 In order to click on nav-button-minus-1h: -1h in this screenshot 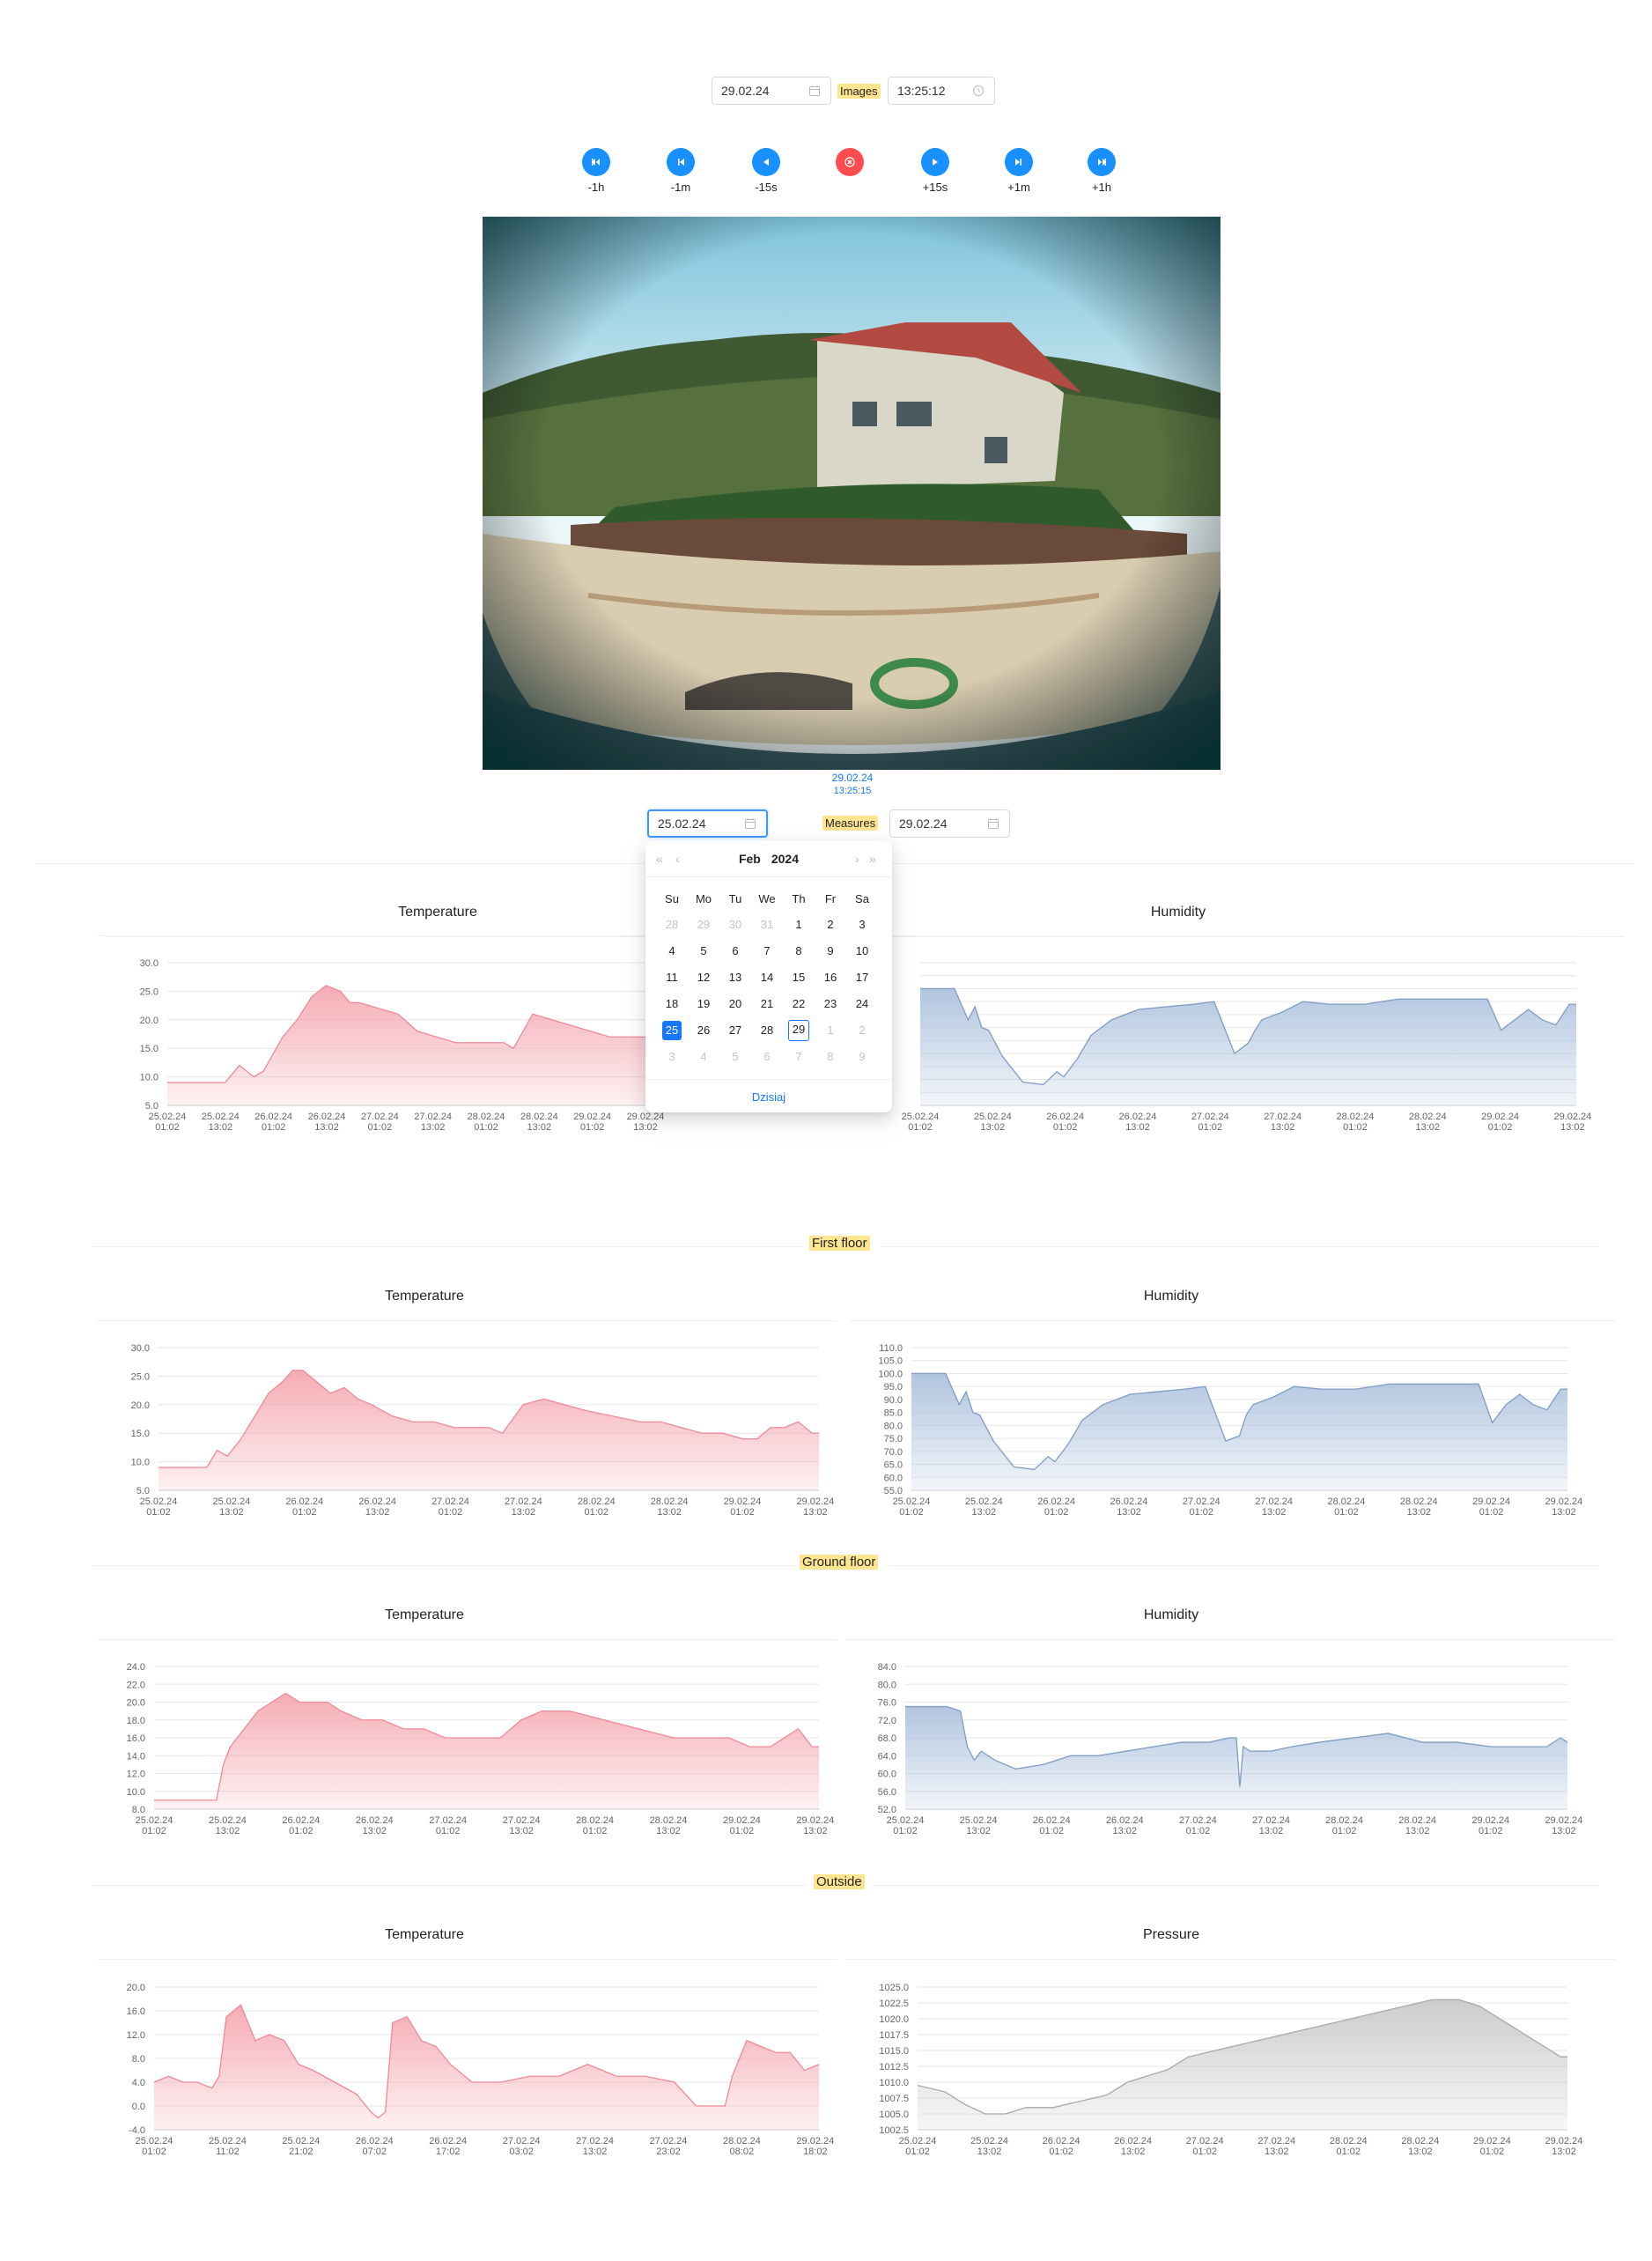, I will do `click(596, 171)`.